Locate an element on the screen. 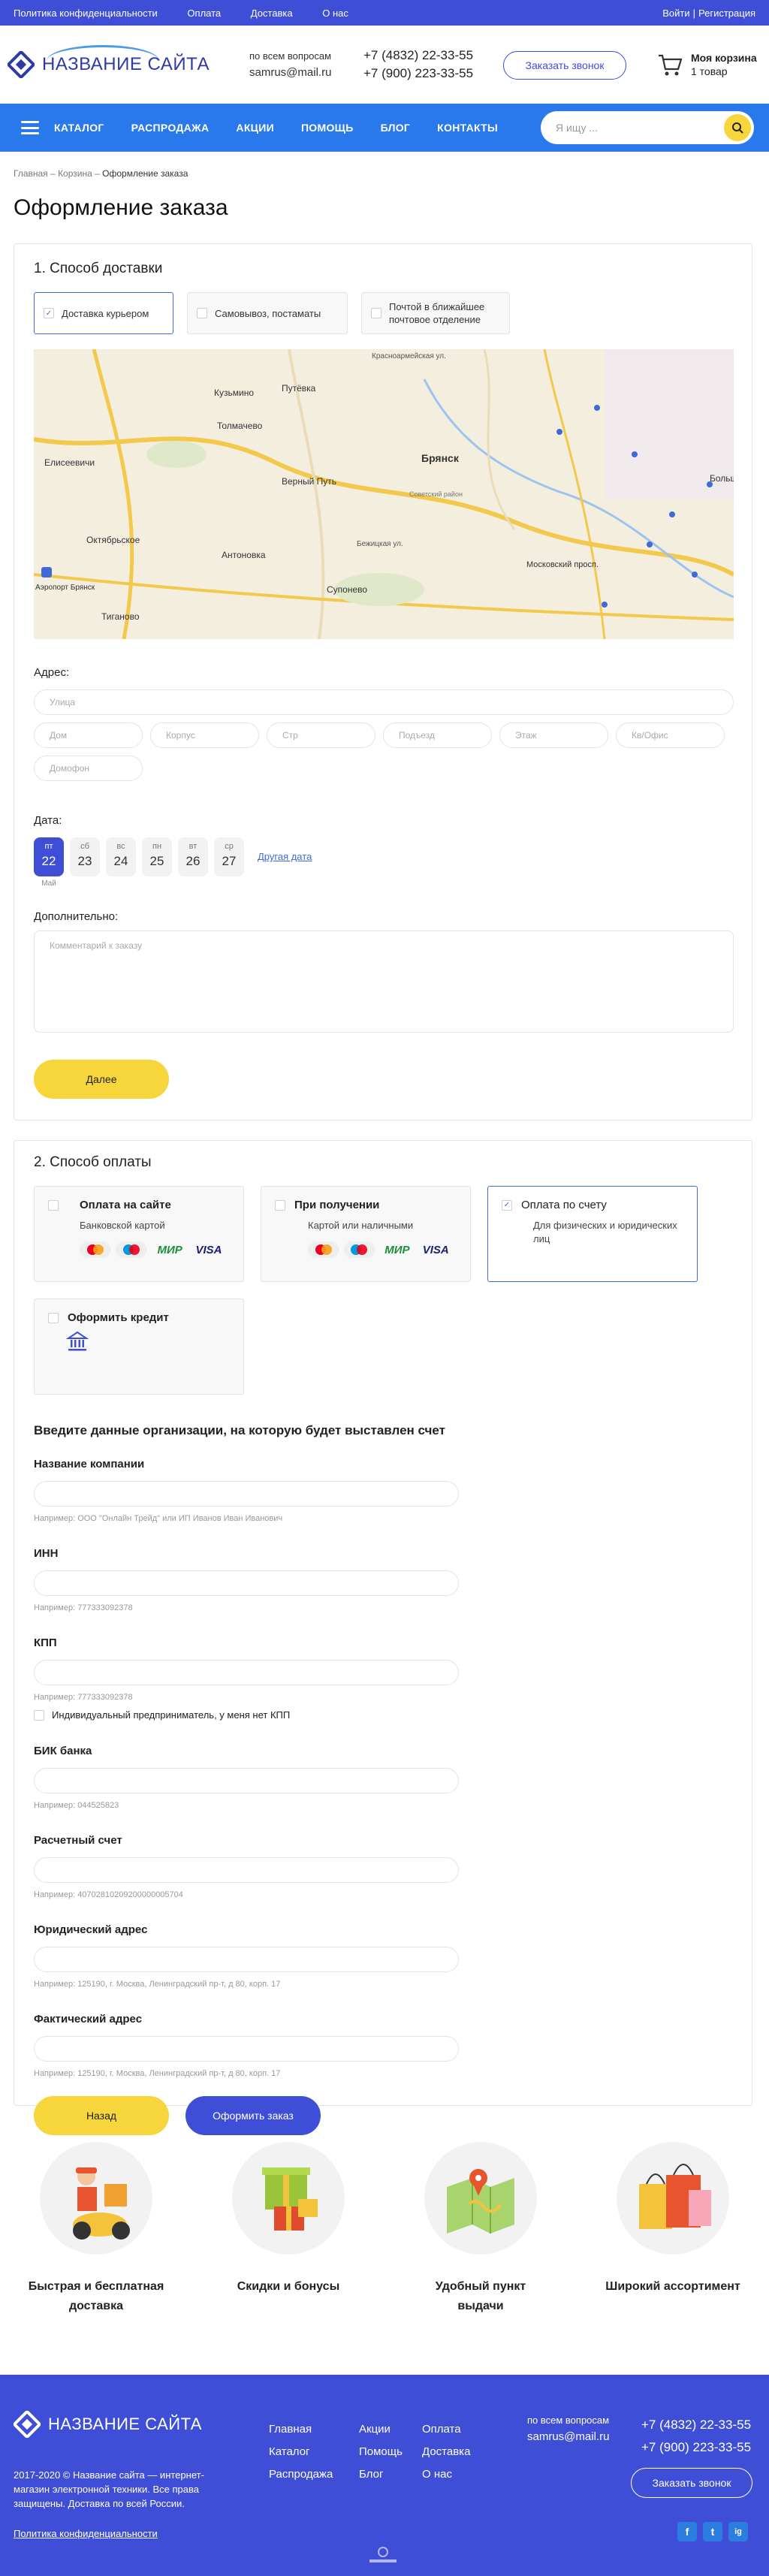  footer-link: Помощь is located at coordinates (381, 2452).